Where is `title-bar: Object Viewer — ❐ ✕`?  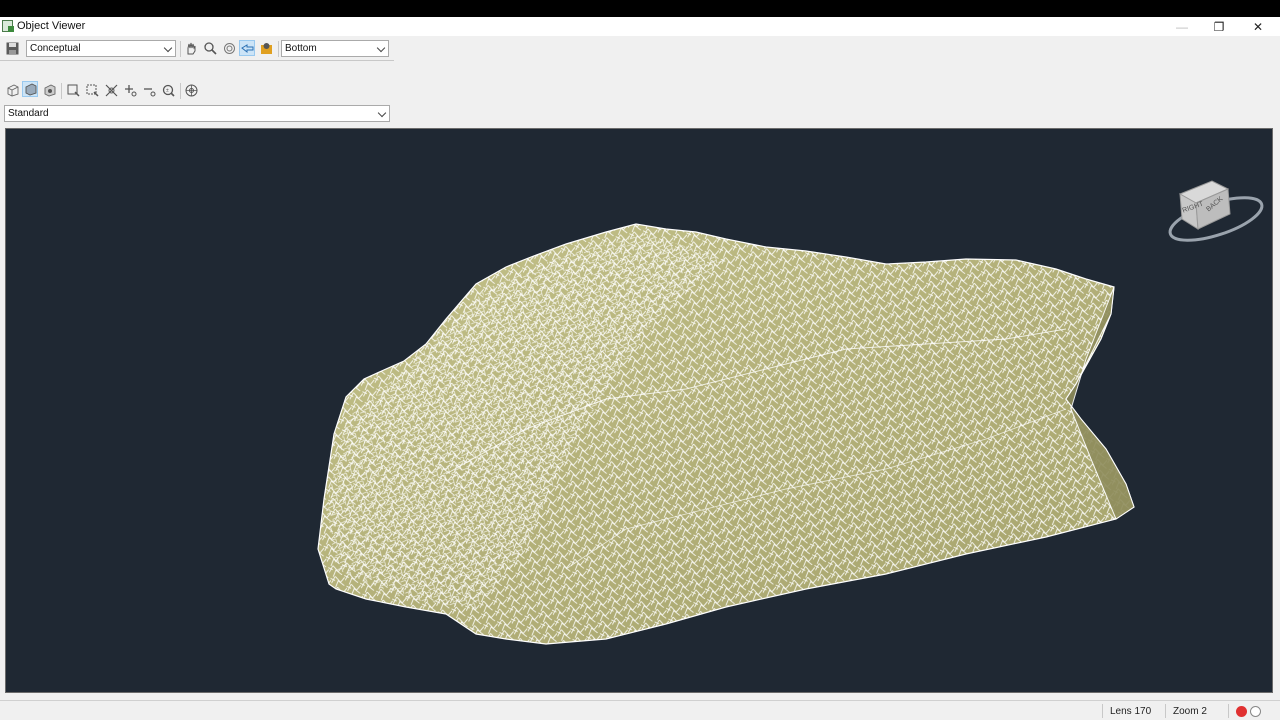
title-bar: Object Viewer — ❐ ✕ is located at coordinates (640, 26).